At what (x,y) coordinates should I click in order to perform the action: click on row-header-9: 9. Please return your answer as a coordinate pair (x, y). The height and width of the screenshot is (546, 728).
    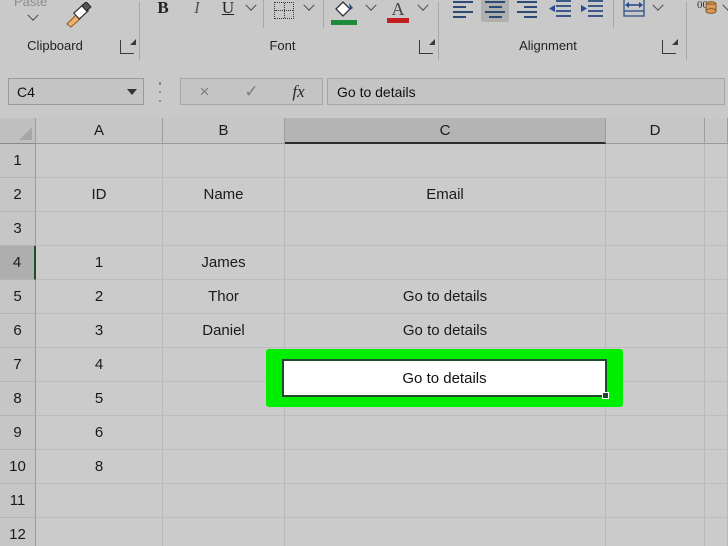
    Looking at the image, I should click on (18, 433).